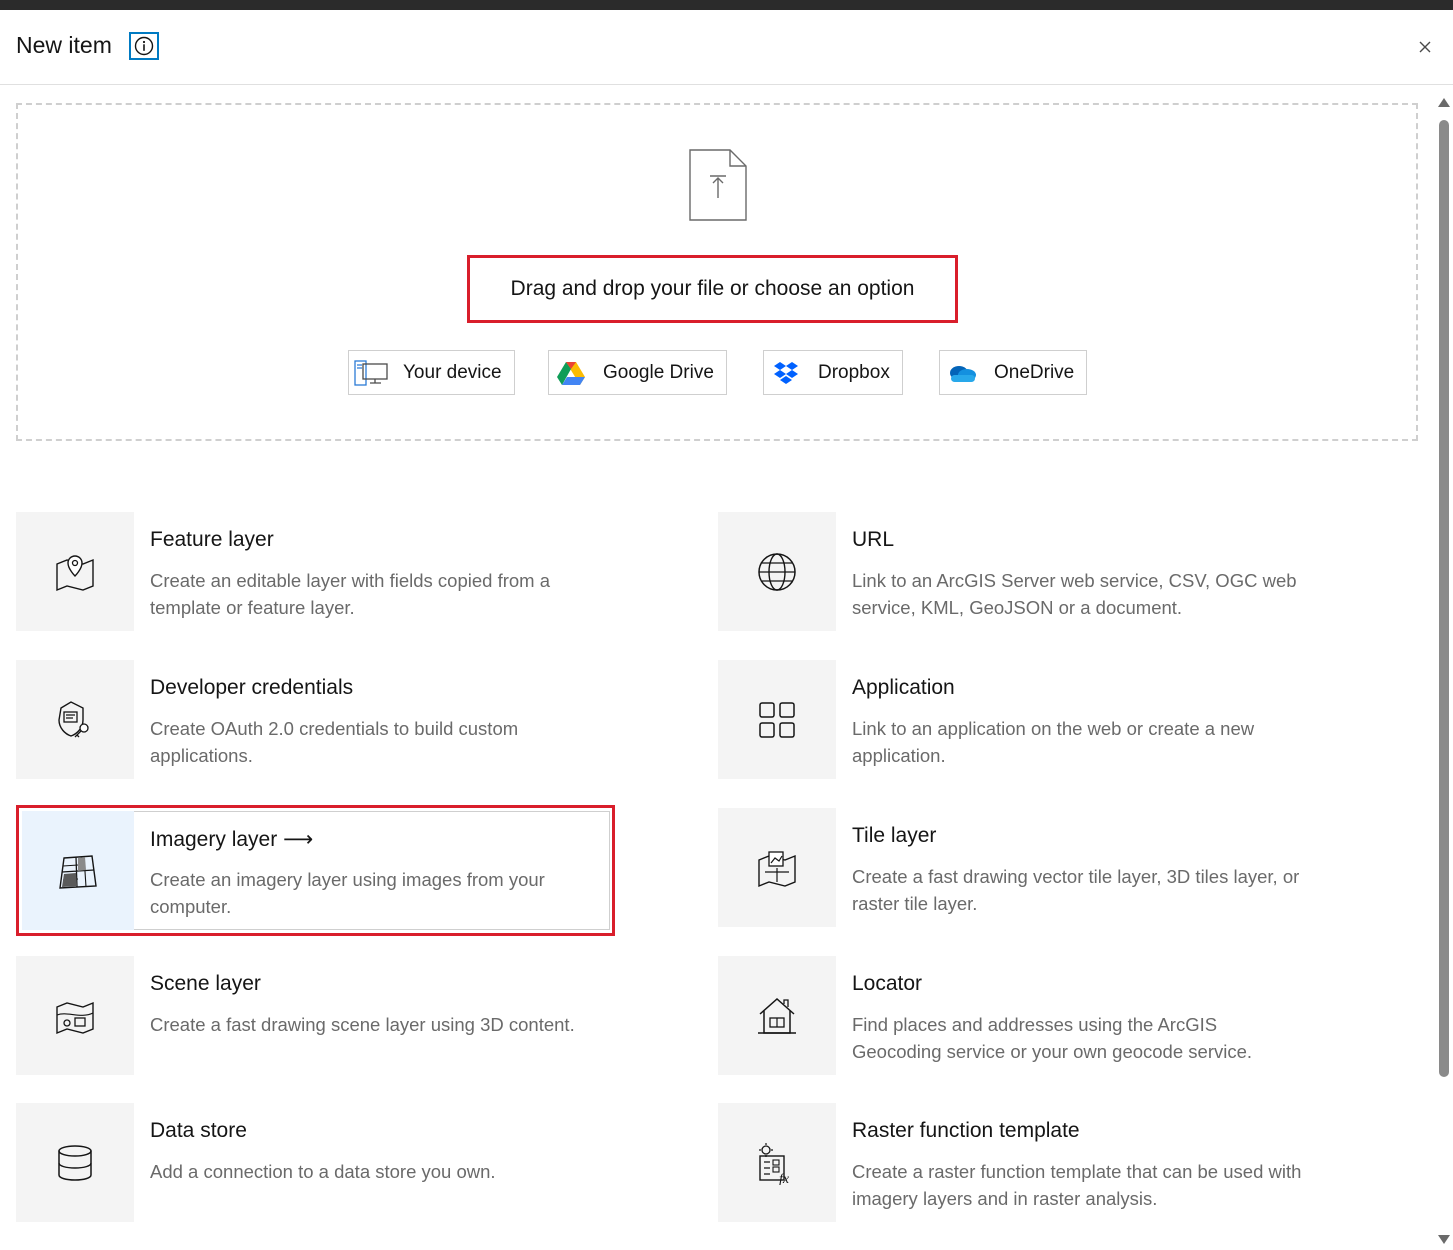 The image size is (1453, 1250). What do you see at coordinates (887, 983) in the screenshot?
I see `card-title: Locator` at bounding box center [887, 983].